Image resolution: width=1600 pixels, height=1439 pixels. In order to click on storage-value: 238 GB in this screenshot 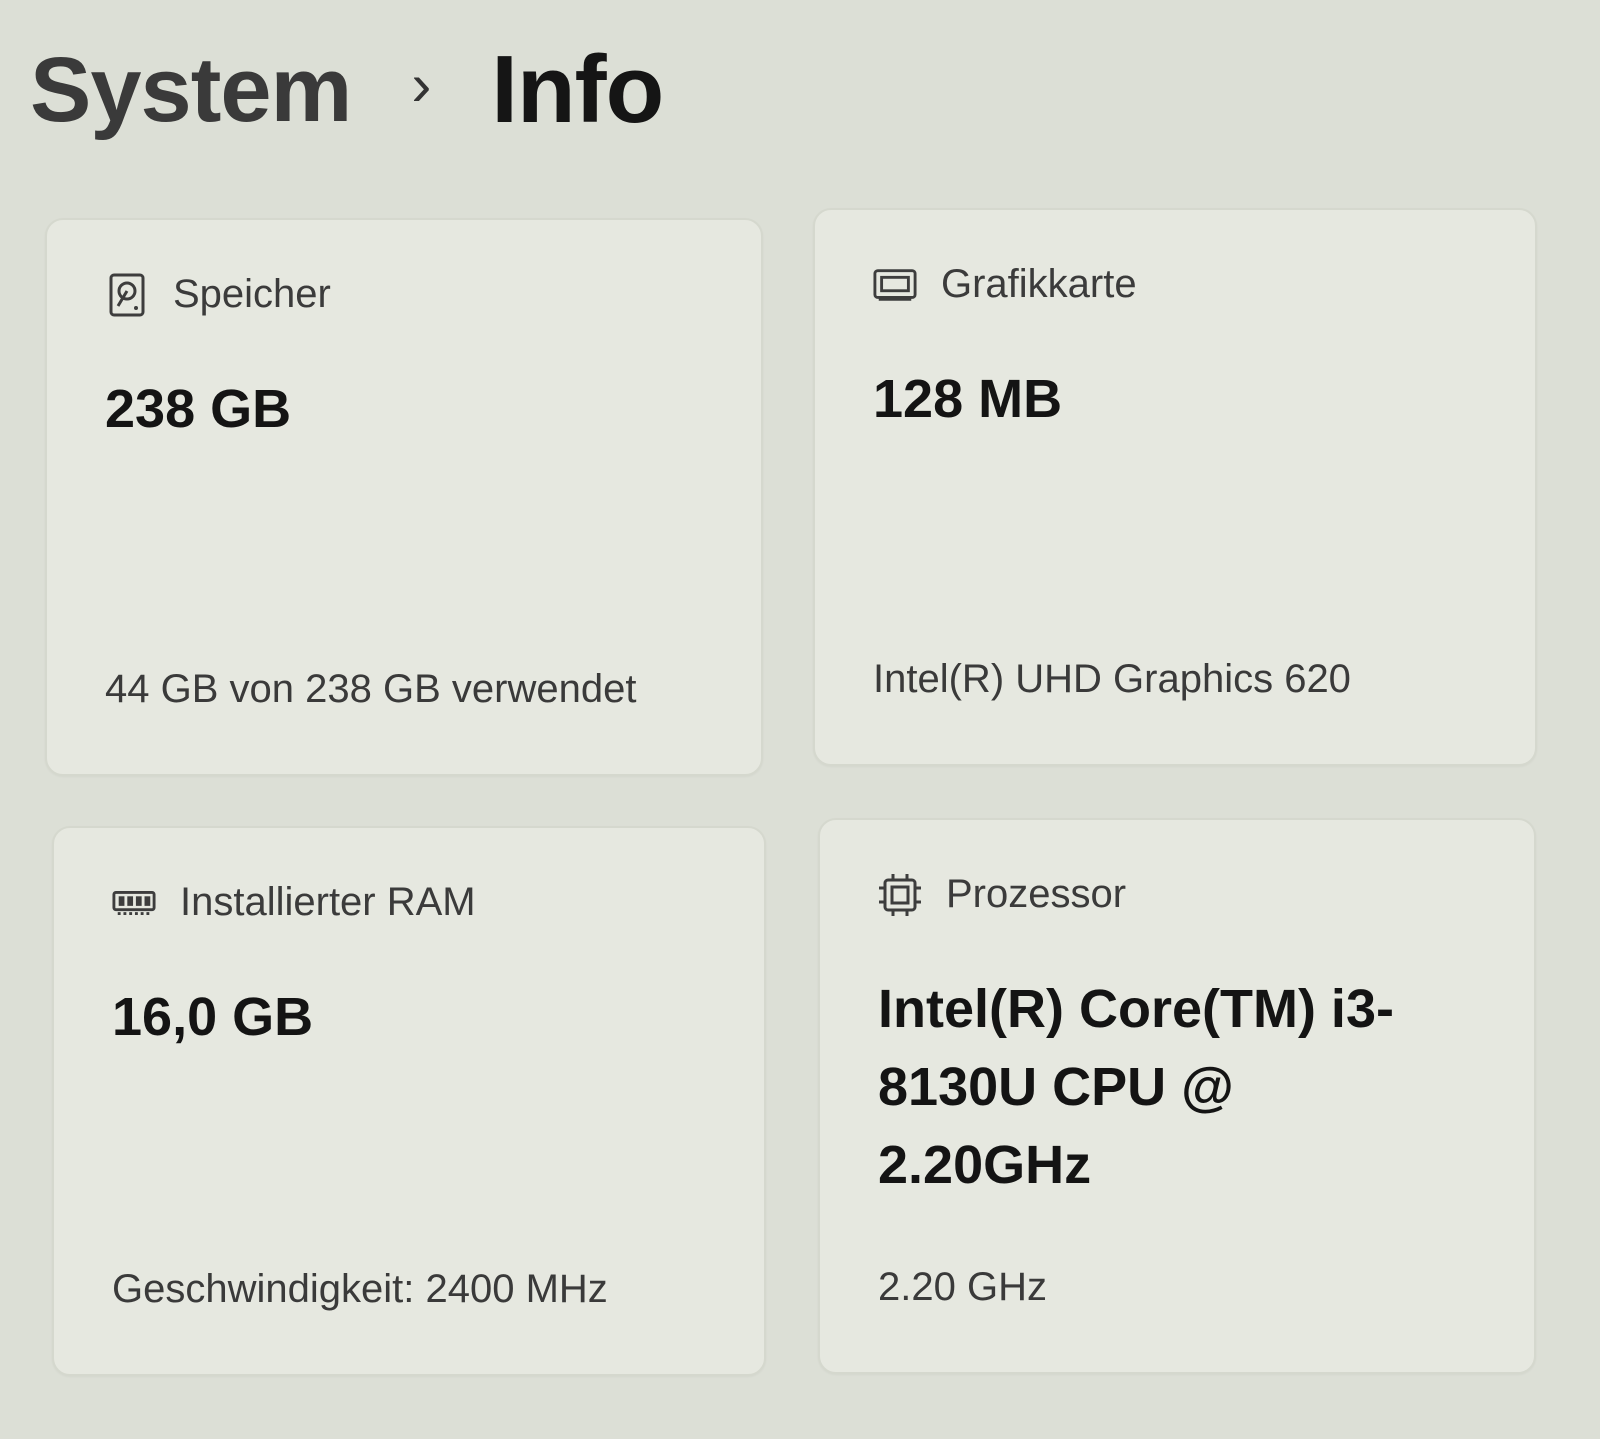, I will do `click(198, 409)`.